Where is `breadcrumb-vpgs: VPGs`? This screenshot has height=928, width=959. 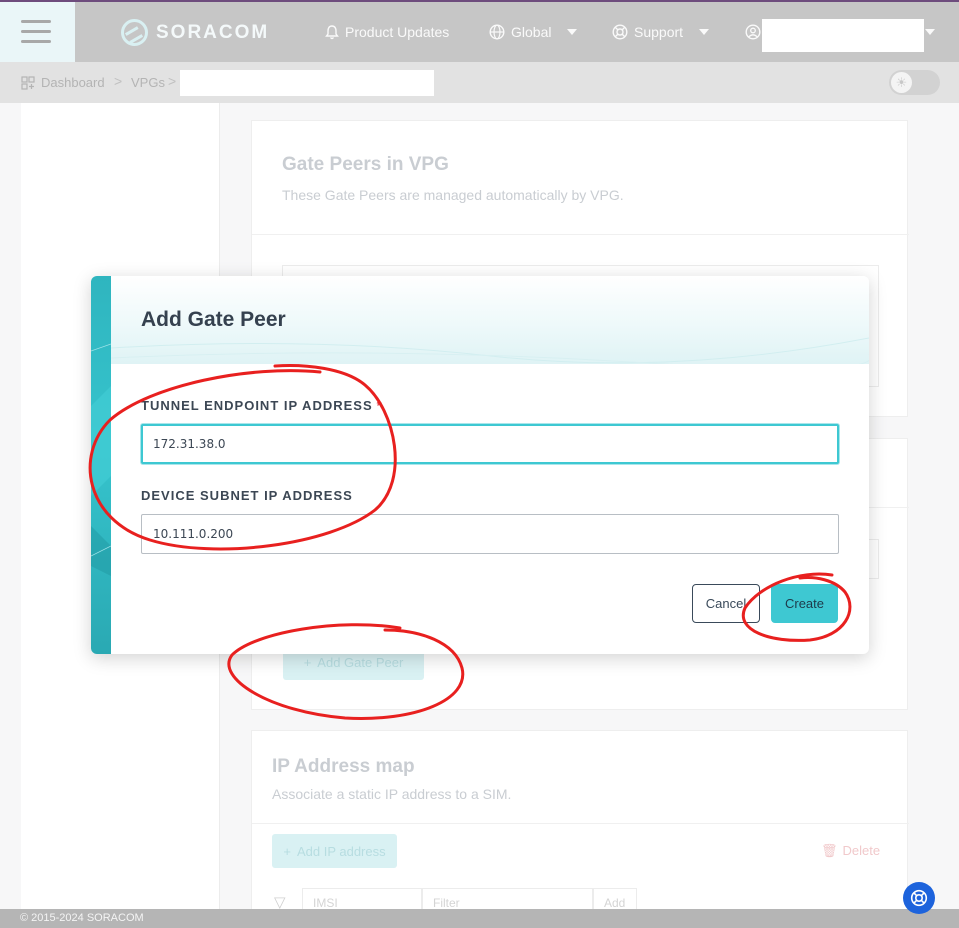
breadcrumb-vpgs: VPGs is located at coordinates (148, 82).